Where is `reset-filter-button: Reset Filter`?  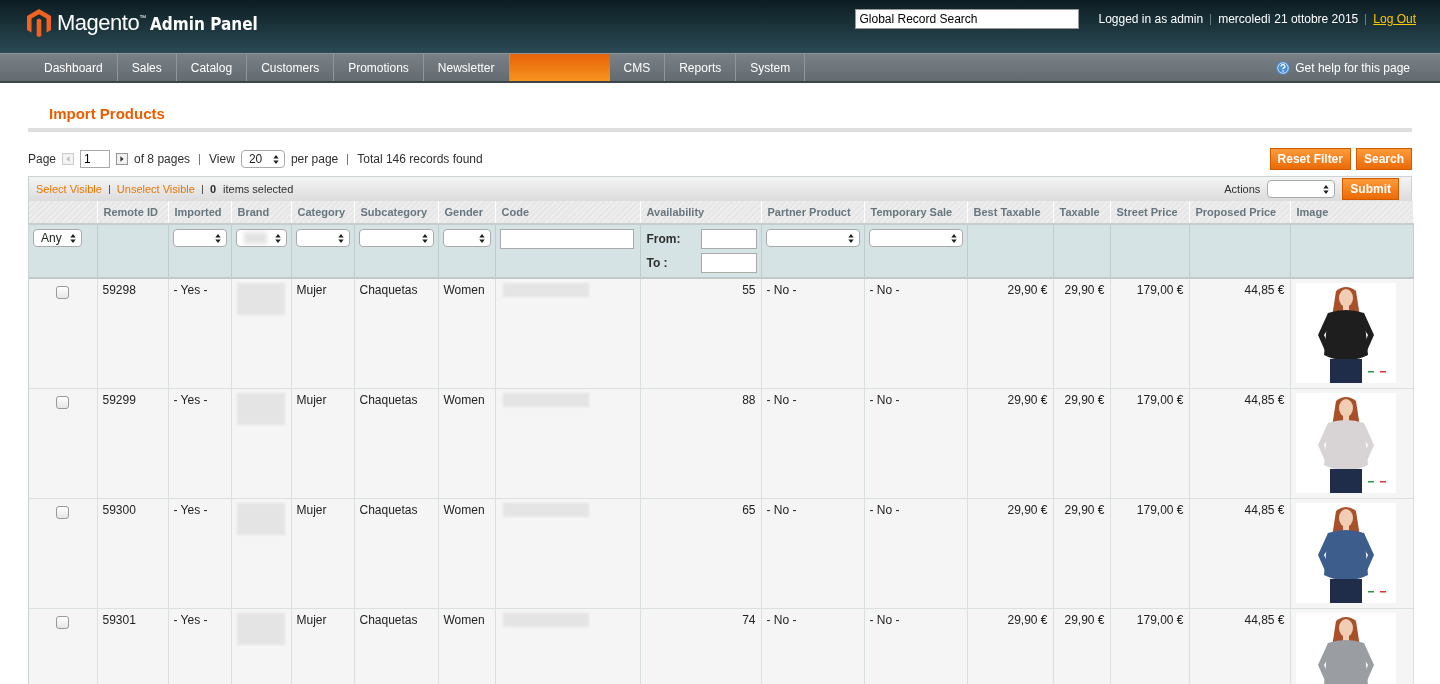
reset-filter-button: Reset Filter is located at coordinates (1310, 159).